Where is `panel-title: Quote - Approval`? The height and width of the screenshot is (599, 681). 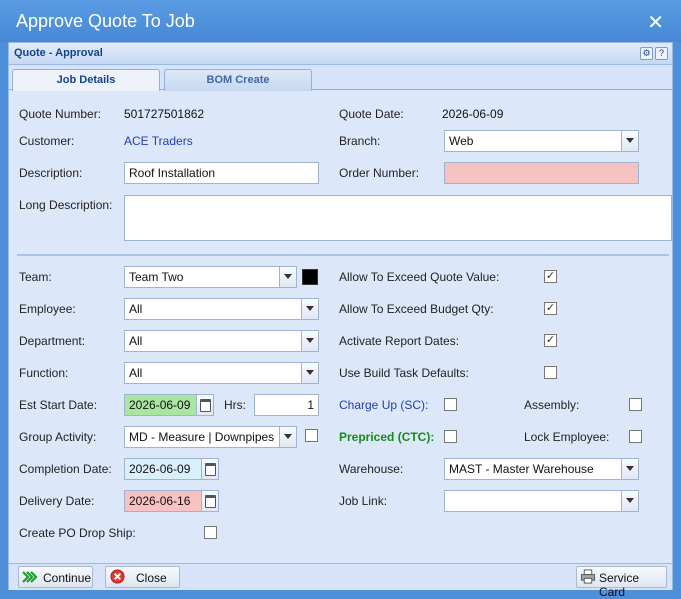
panel-title: Quote - Approval is located at coordinates (58, 53).